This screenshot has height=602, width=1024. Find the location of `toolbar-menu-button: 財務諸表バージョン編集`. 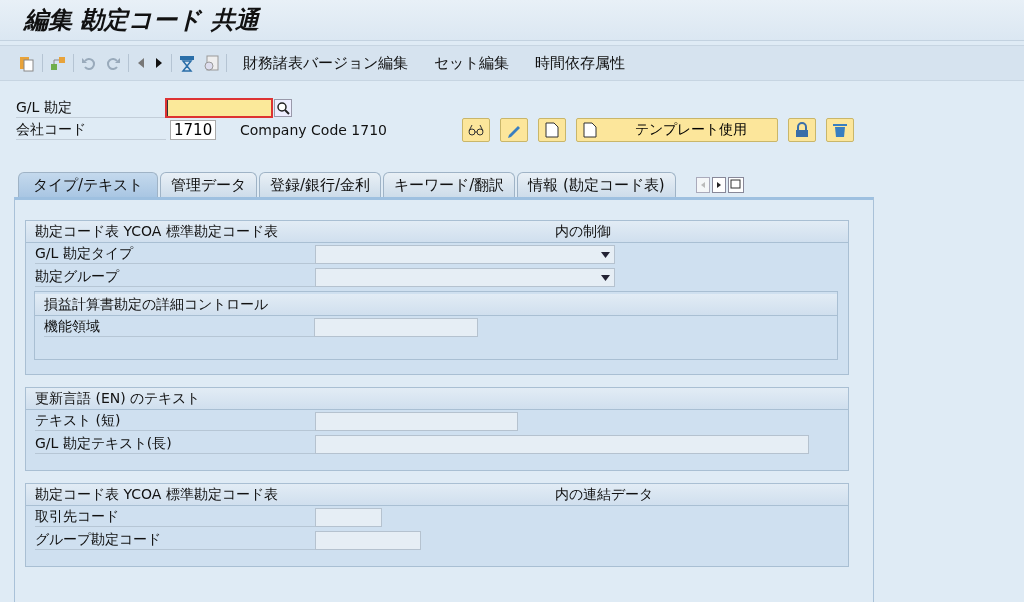

toolbar-menu-button: 財務諸表バージョン編集 is located at coordinates (325, 63).